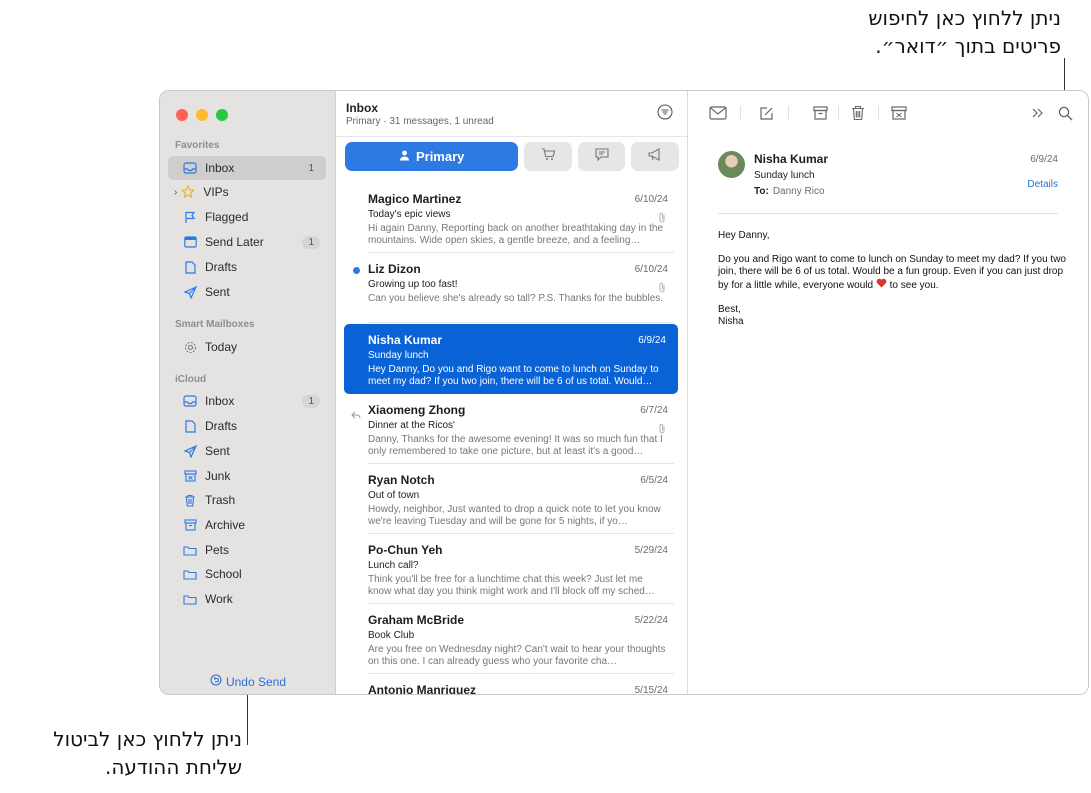 This screenshot has width=1091, height=793. What do you see at coordinates (766, 113) in the screenshot?
I see `compose-icon` at bounding box center [766, 113].